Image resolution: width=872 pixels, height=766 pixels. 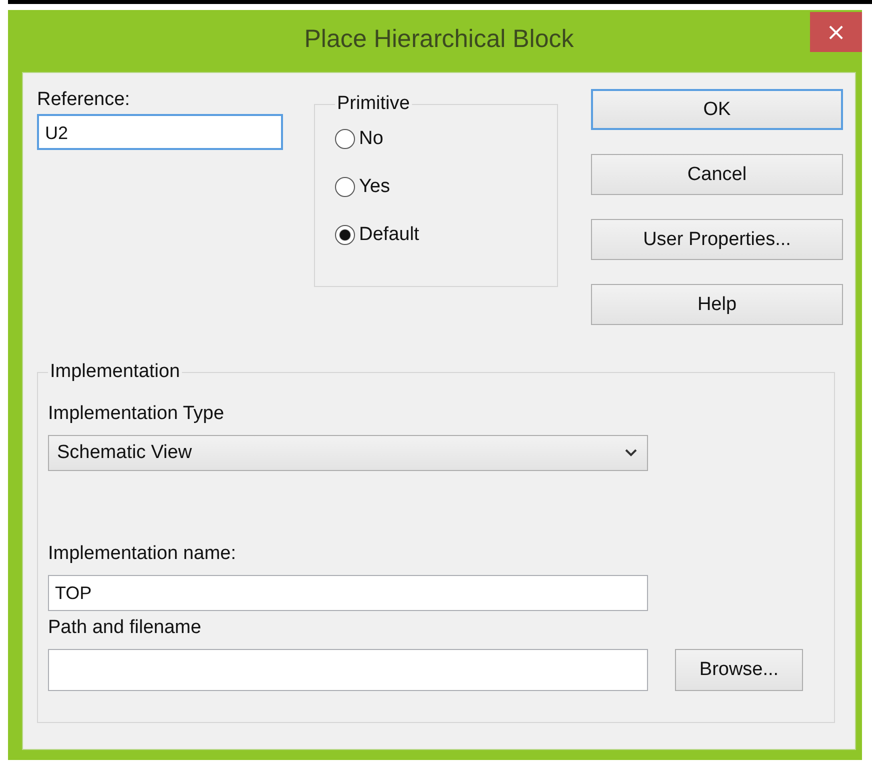 What do you see at coordinates (631, 453) in the screenshot?
I see `chevron-down-icon` at bounding box center [631, 453].